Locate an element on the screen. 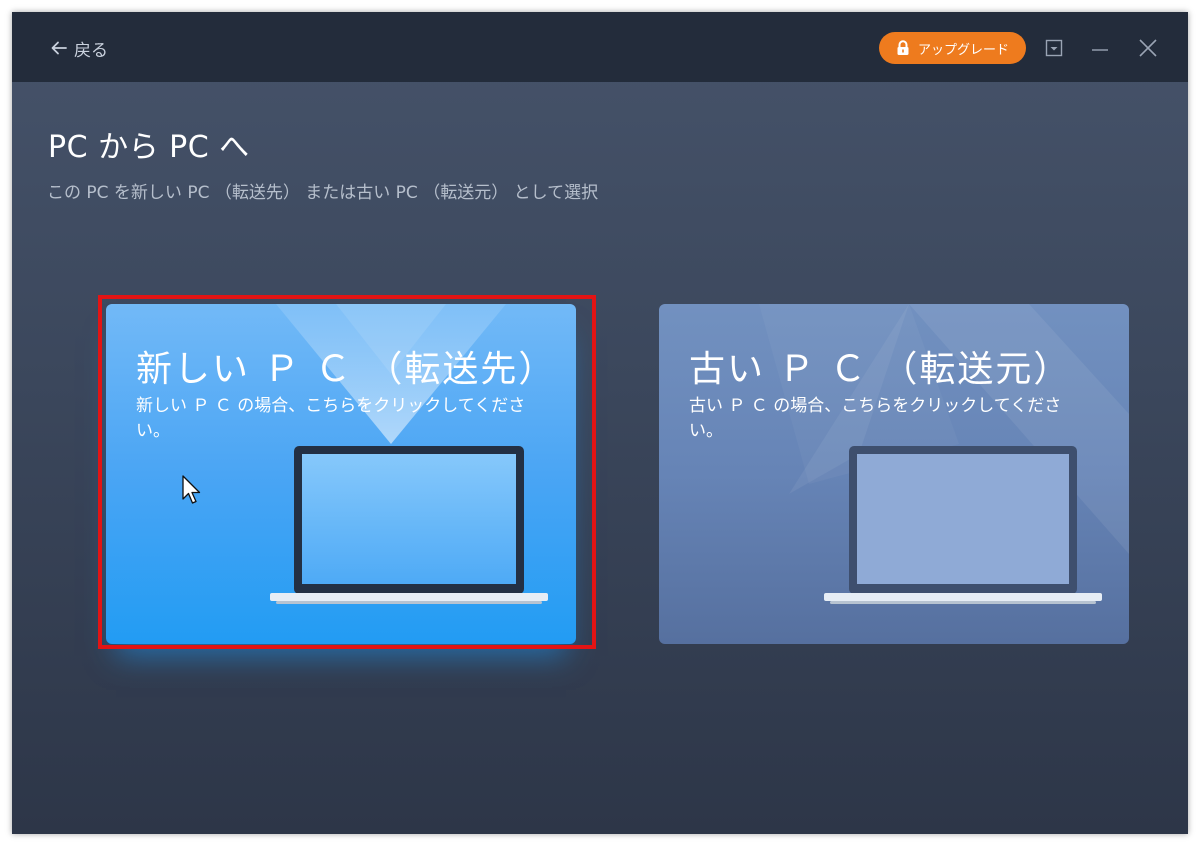 The height and width of the screenshot is (847, 1200). old-pc-title: 古い Ｐ Ｃ （転送元） is located at coordinates (880, 369).